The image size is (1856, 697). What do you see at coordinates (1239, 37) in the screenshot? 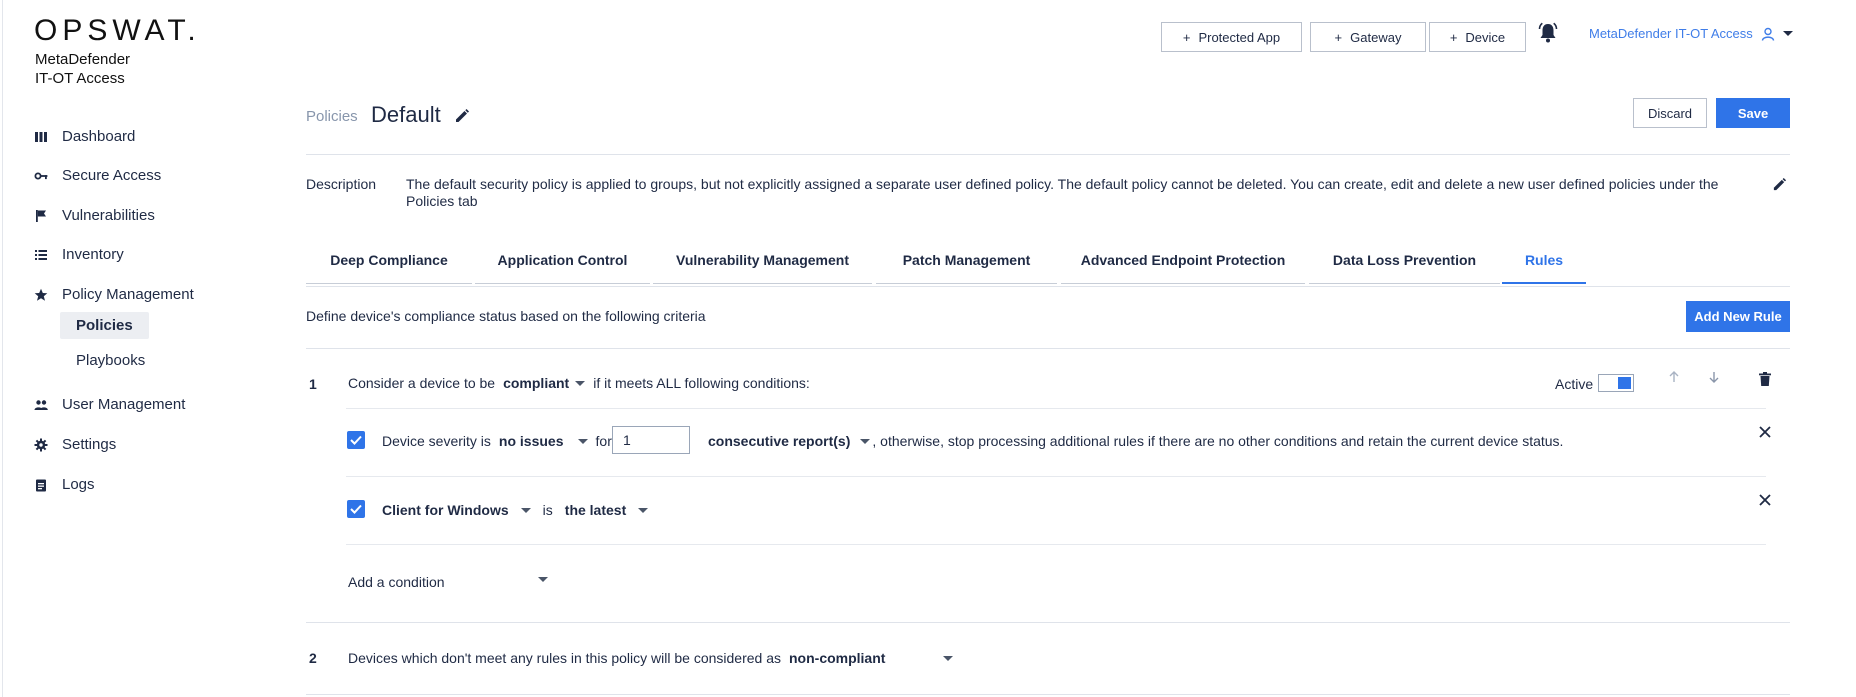
I see `add-protected-app-label: Protected App` at bounding box center [1239, 37].